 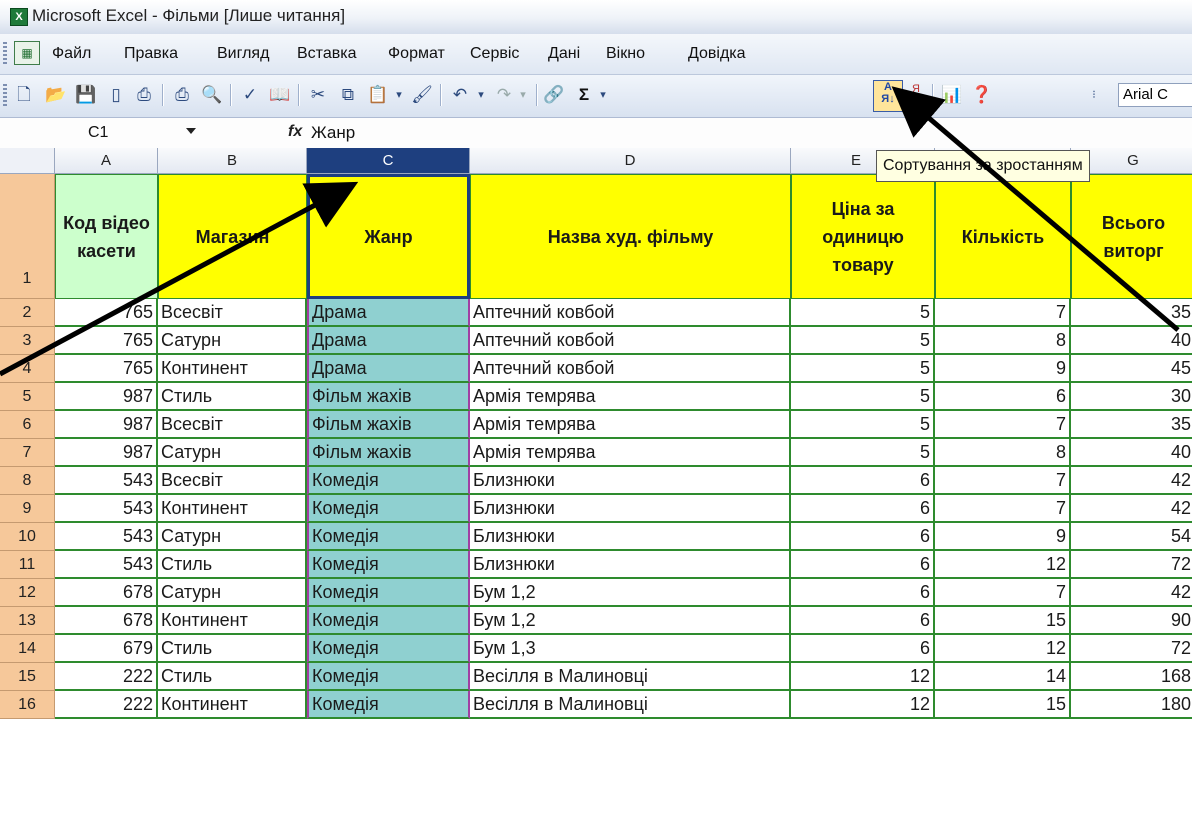 I want to click on cell-total: 72, so click(x=1131, y=649).